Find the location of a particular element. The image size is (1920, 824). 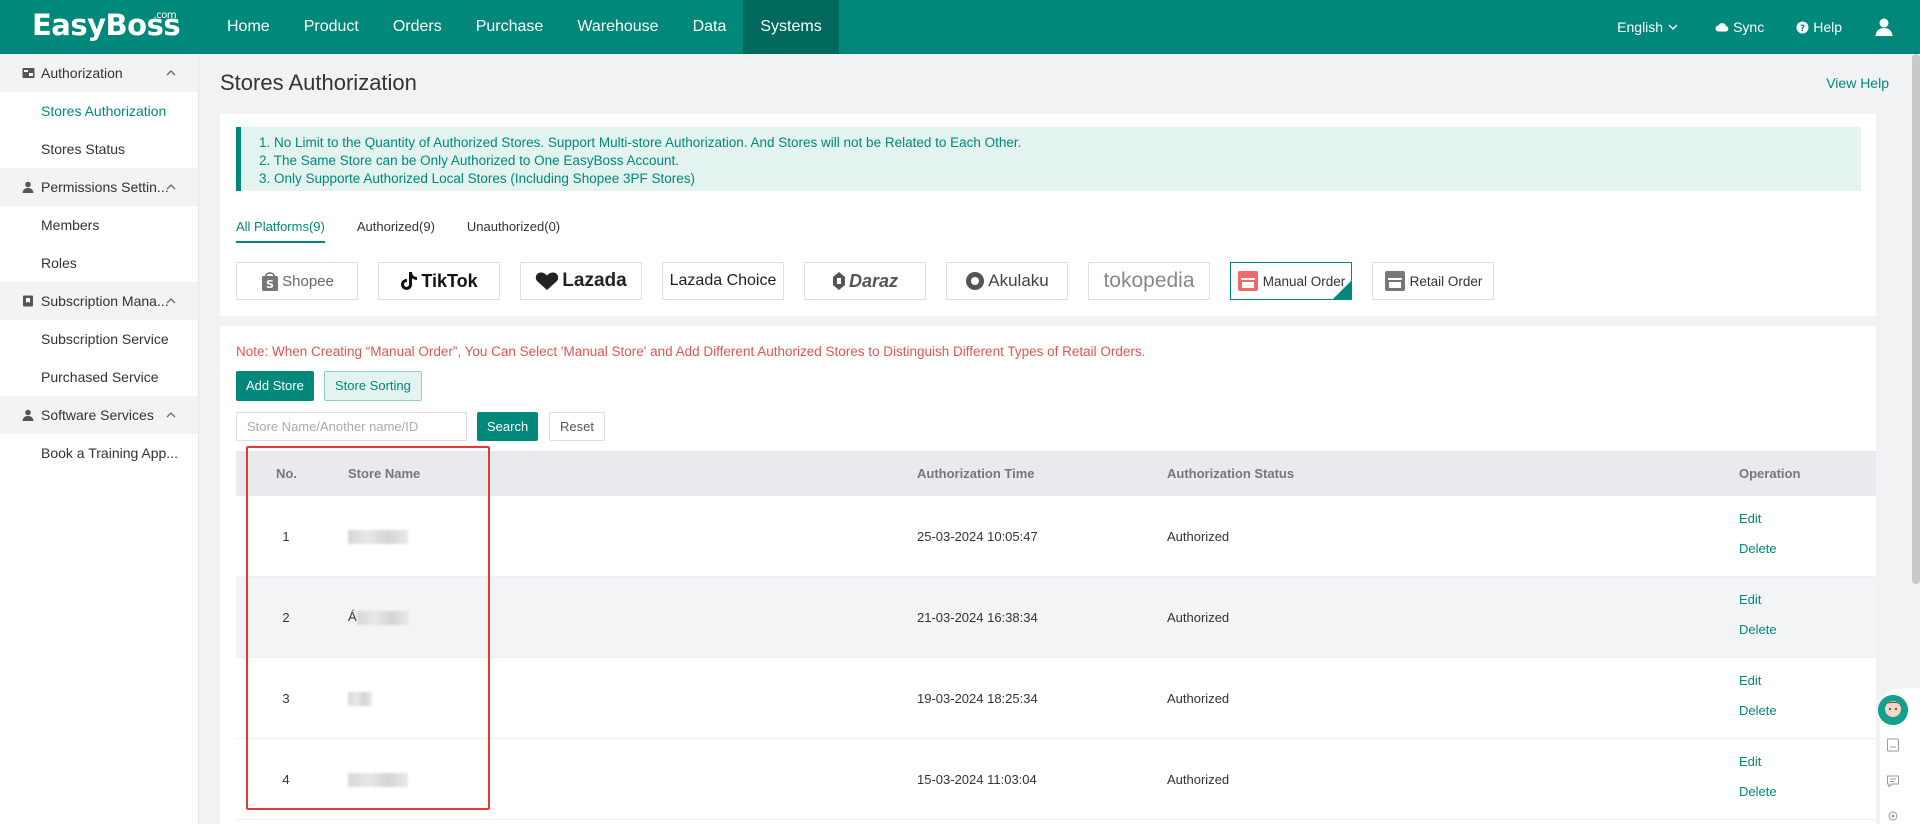

language-selector: English is located at coordinates (1650, 27).